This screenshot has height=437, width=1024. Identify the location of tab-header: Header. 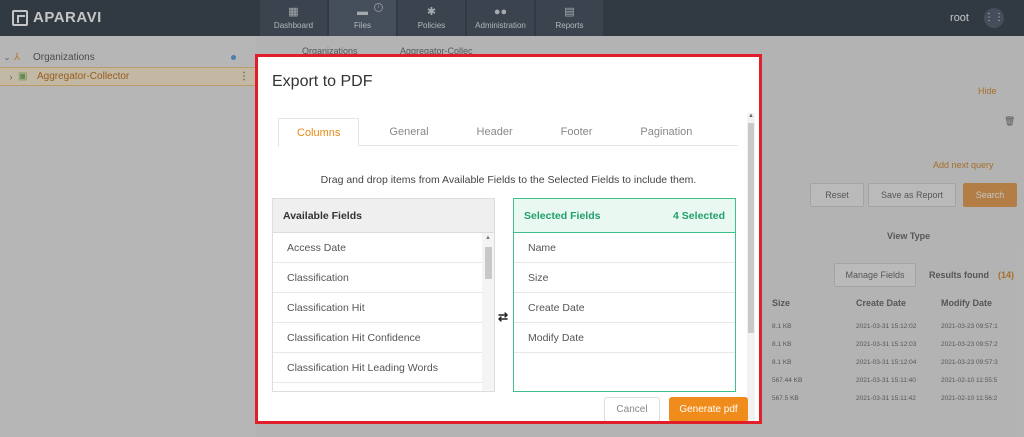
(495, 132).